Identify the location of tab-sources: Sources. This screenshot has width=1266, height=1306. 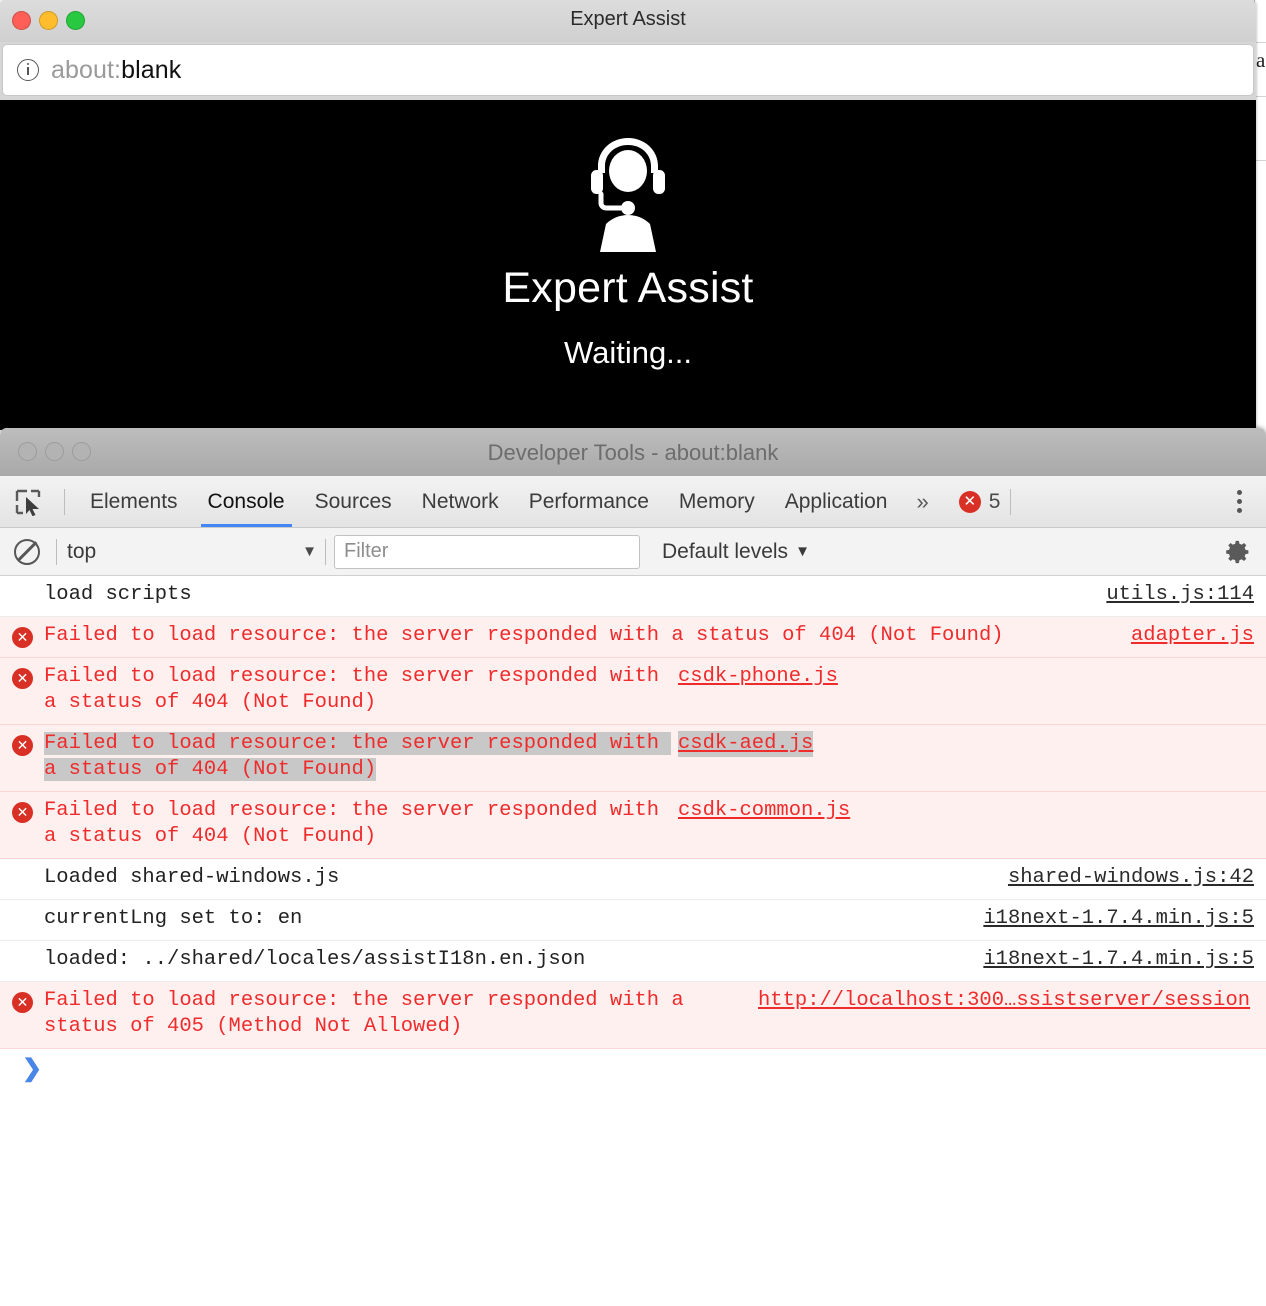
(353, 501).